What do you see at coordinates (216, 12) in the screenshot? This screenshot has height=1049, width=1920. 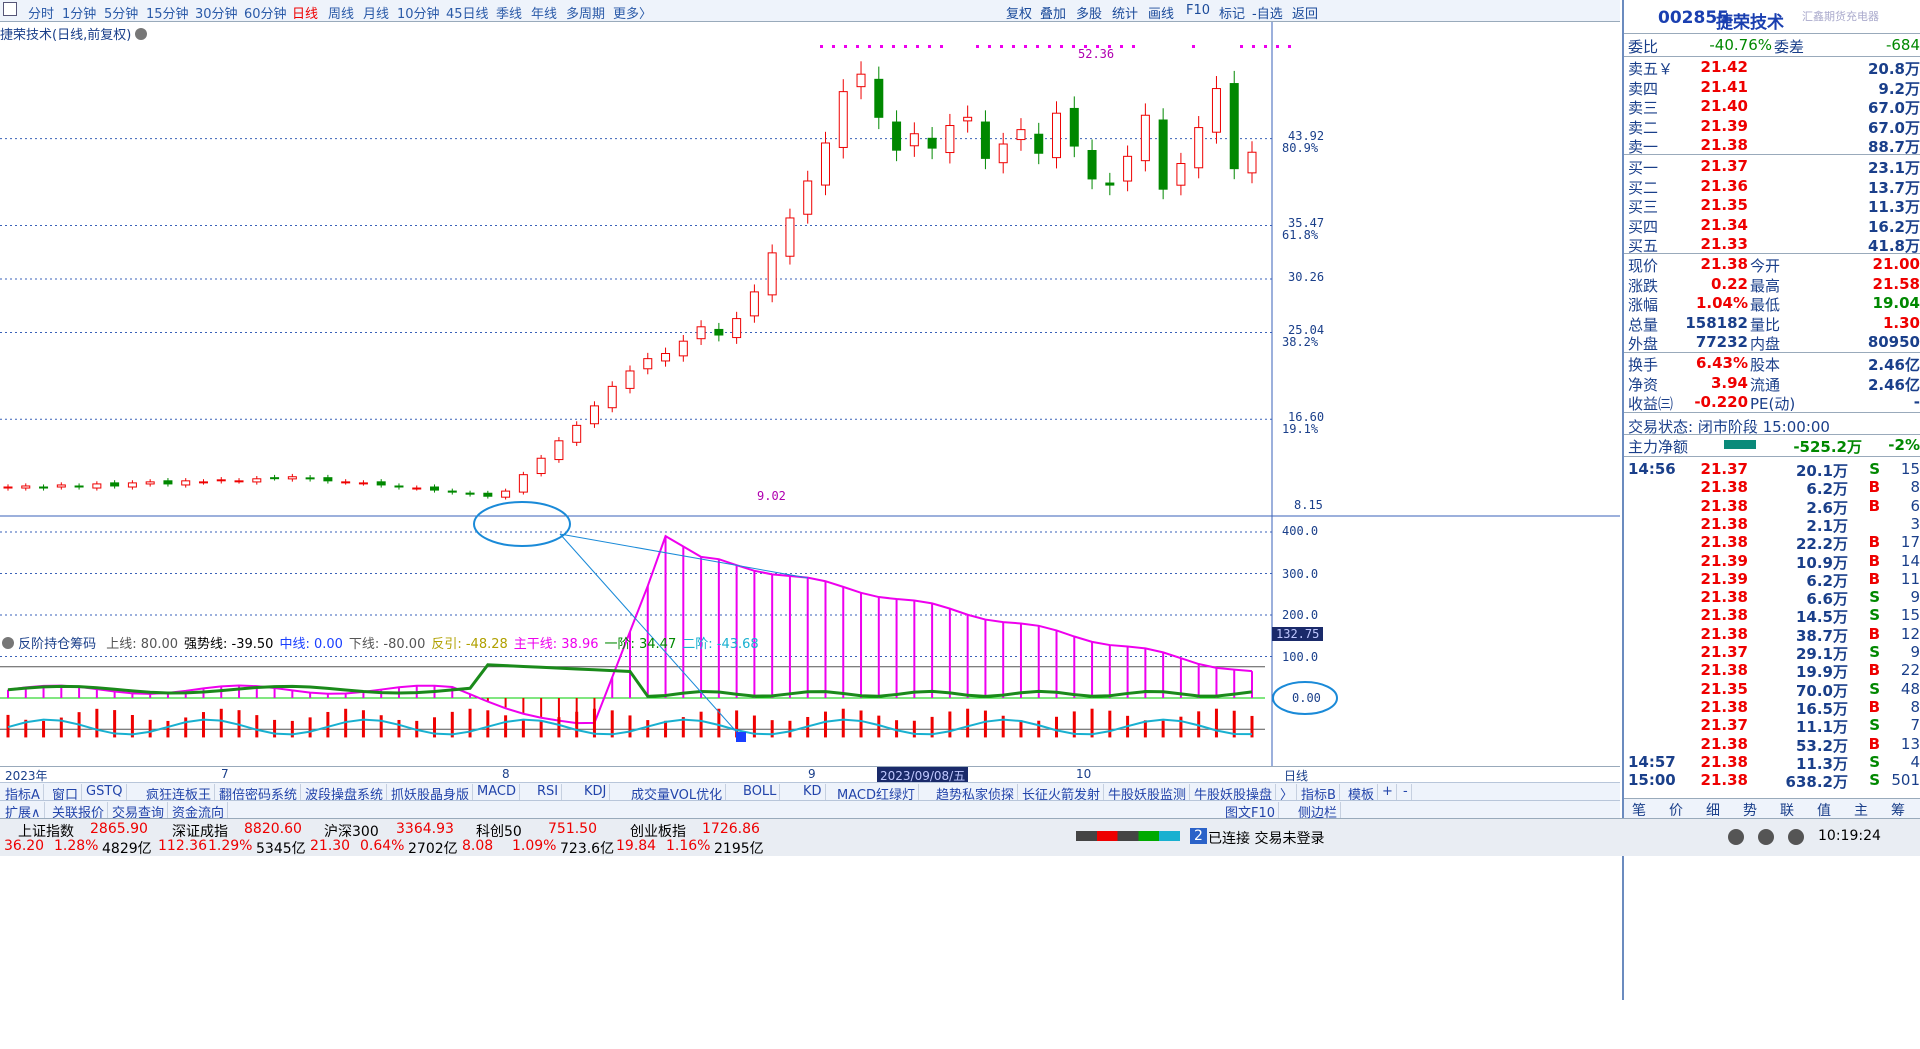 I see `period-tab: 30分钟` at bounding box center [216, 12].